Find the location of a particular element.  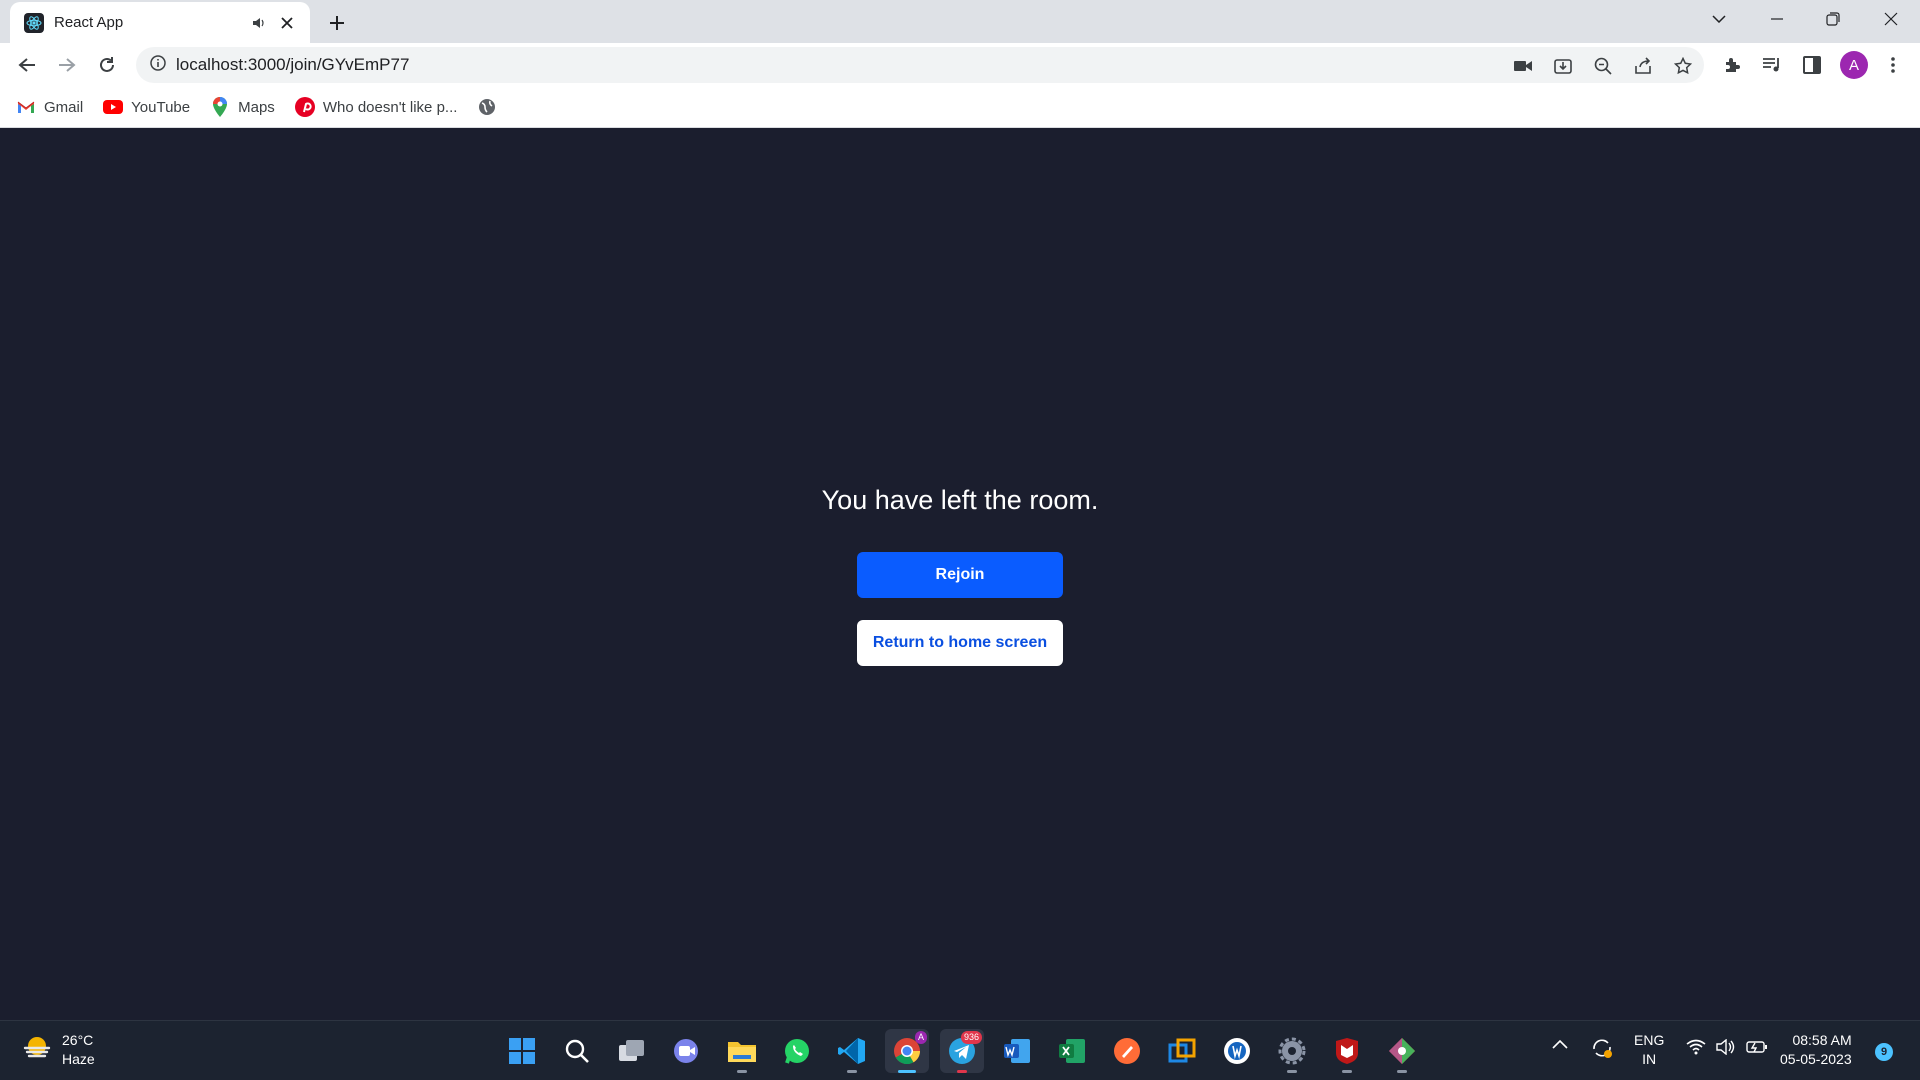

excel-icon is located at coordinates (1072, 1051).